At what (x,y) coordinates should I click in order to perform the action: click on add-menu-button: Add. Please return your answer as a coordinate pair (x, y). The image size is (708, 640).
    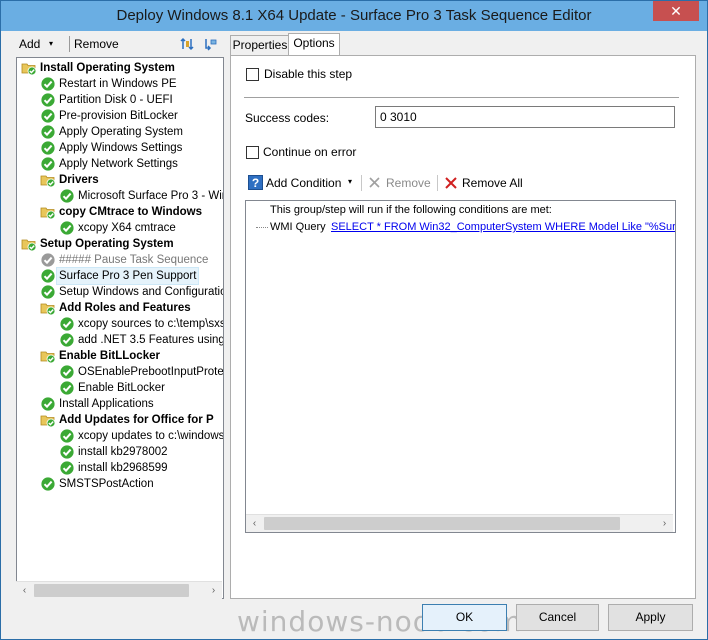
    Looking at the image, I should click on (29, 44).